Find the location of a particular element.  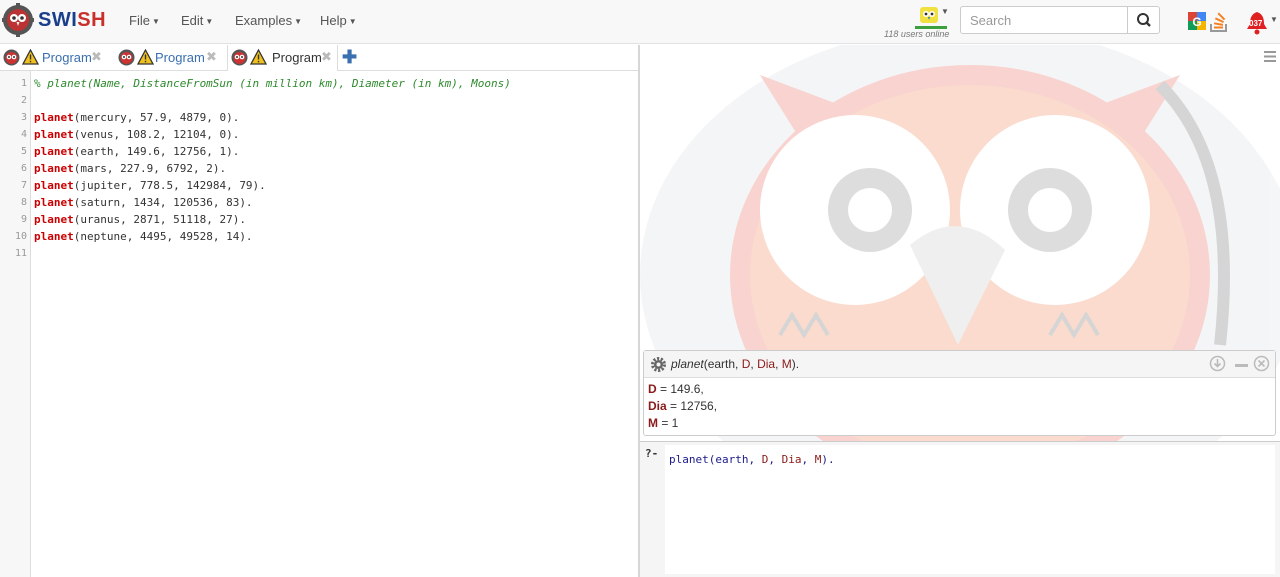

line-number: 8 is located at coordinates (23, 202).